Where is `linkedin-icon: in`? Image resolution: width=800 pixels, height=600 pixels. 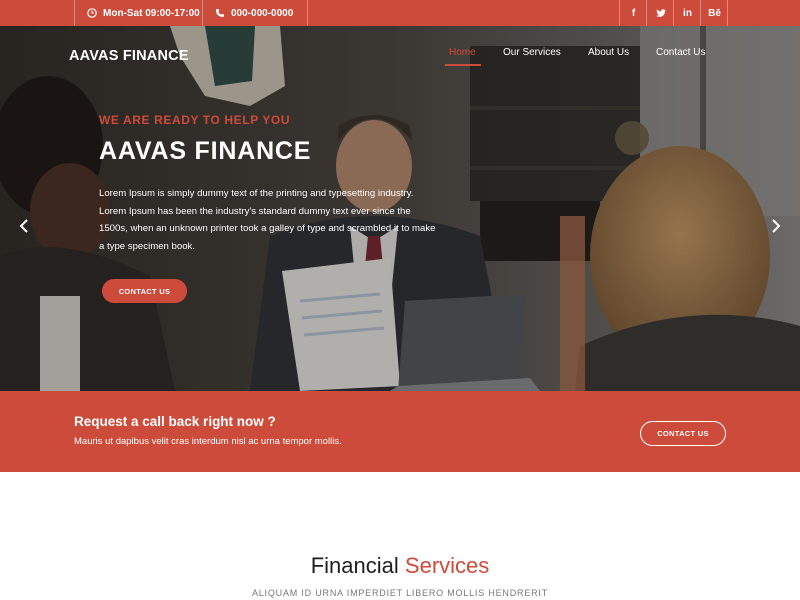 linkedin-icon: in is located at coordinates (687, 13).